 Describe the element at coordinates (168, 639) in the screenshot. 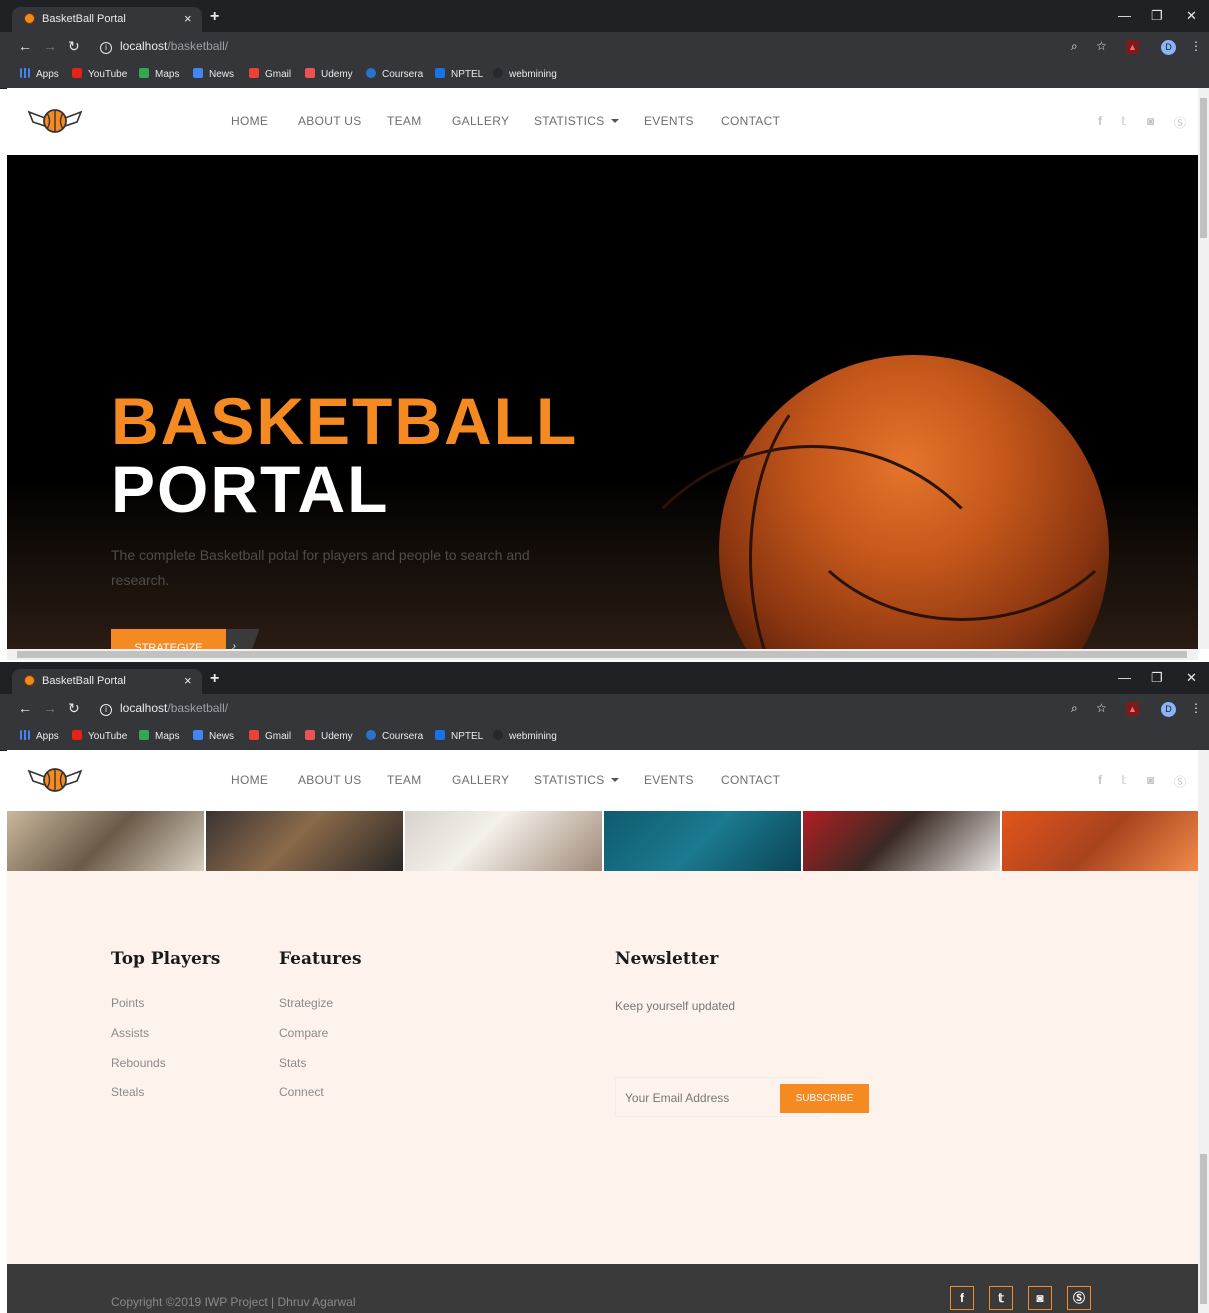

I see `strategize-label: STRATEGIZE` at that location.